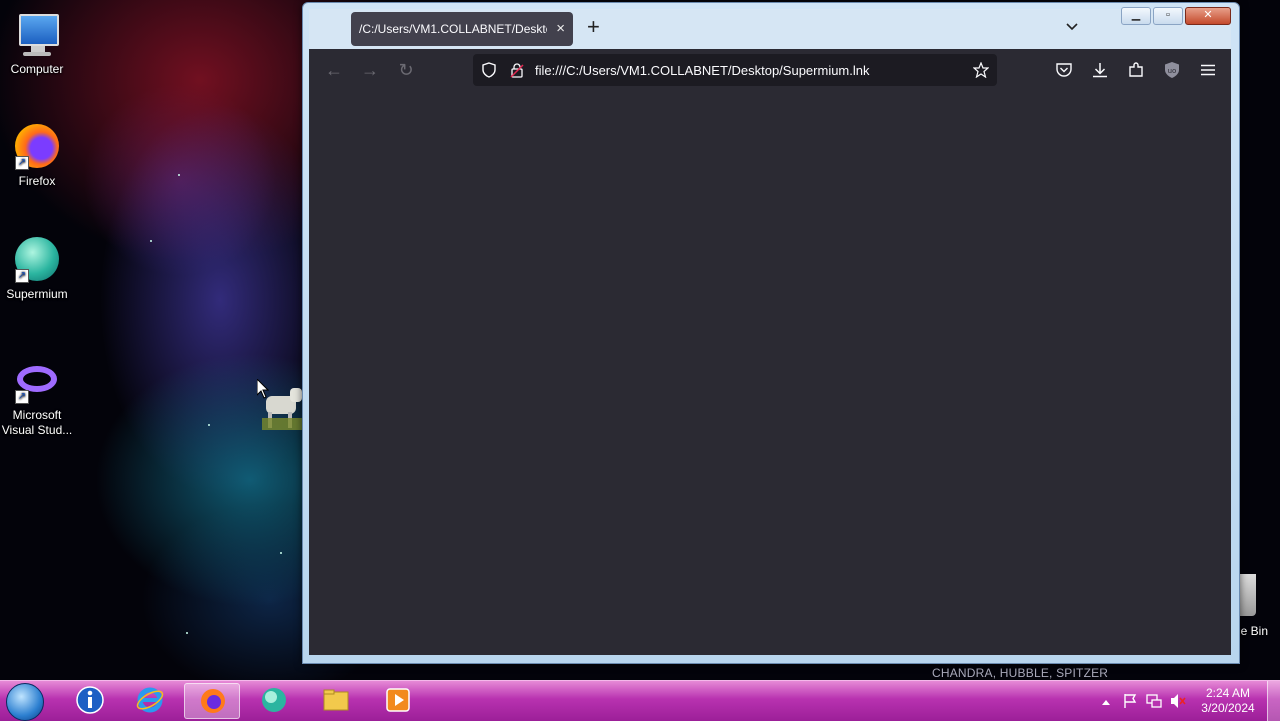 The height and width of the screenshot is (721, 1280). I want to click on network-icon, so click(1154, 701).